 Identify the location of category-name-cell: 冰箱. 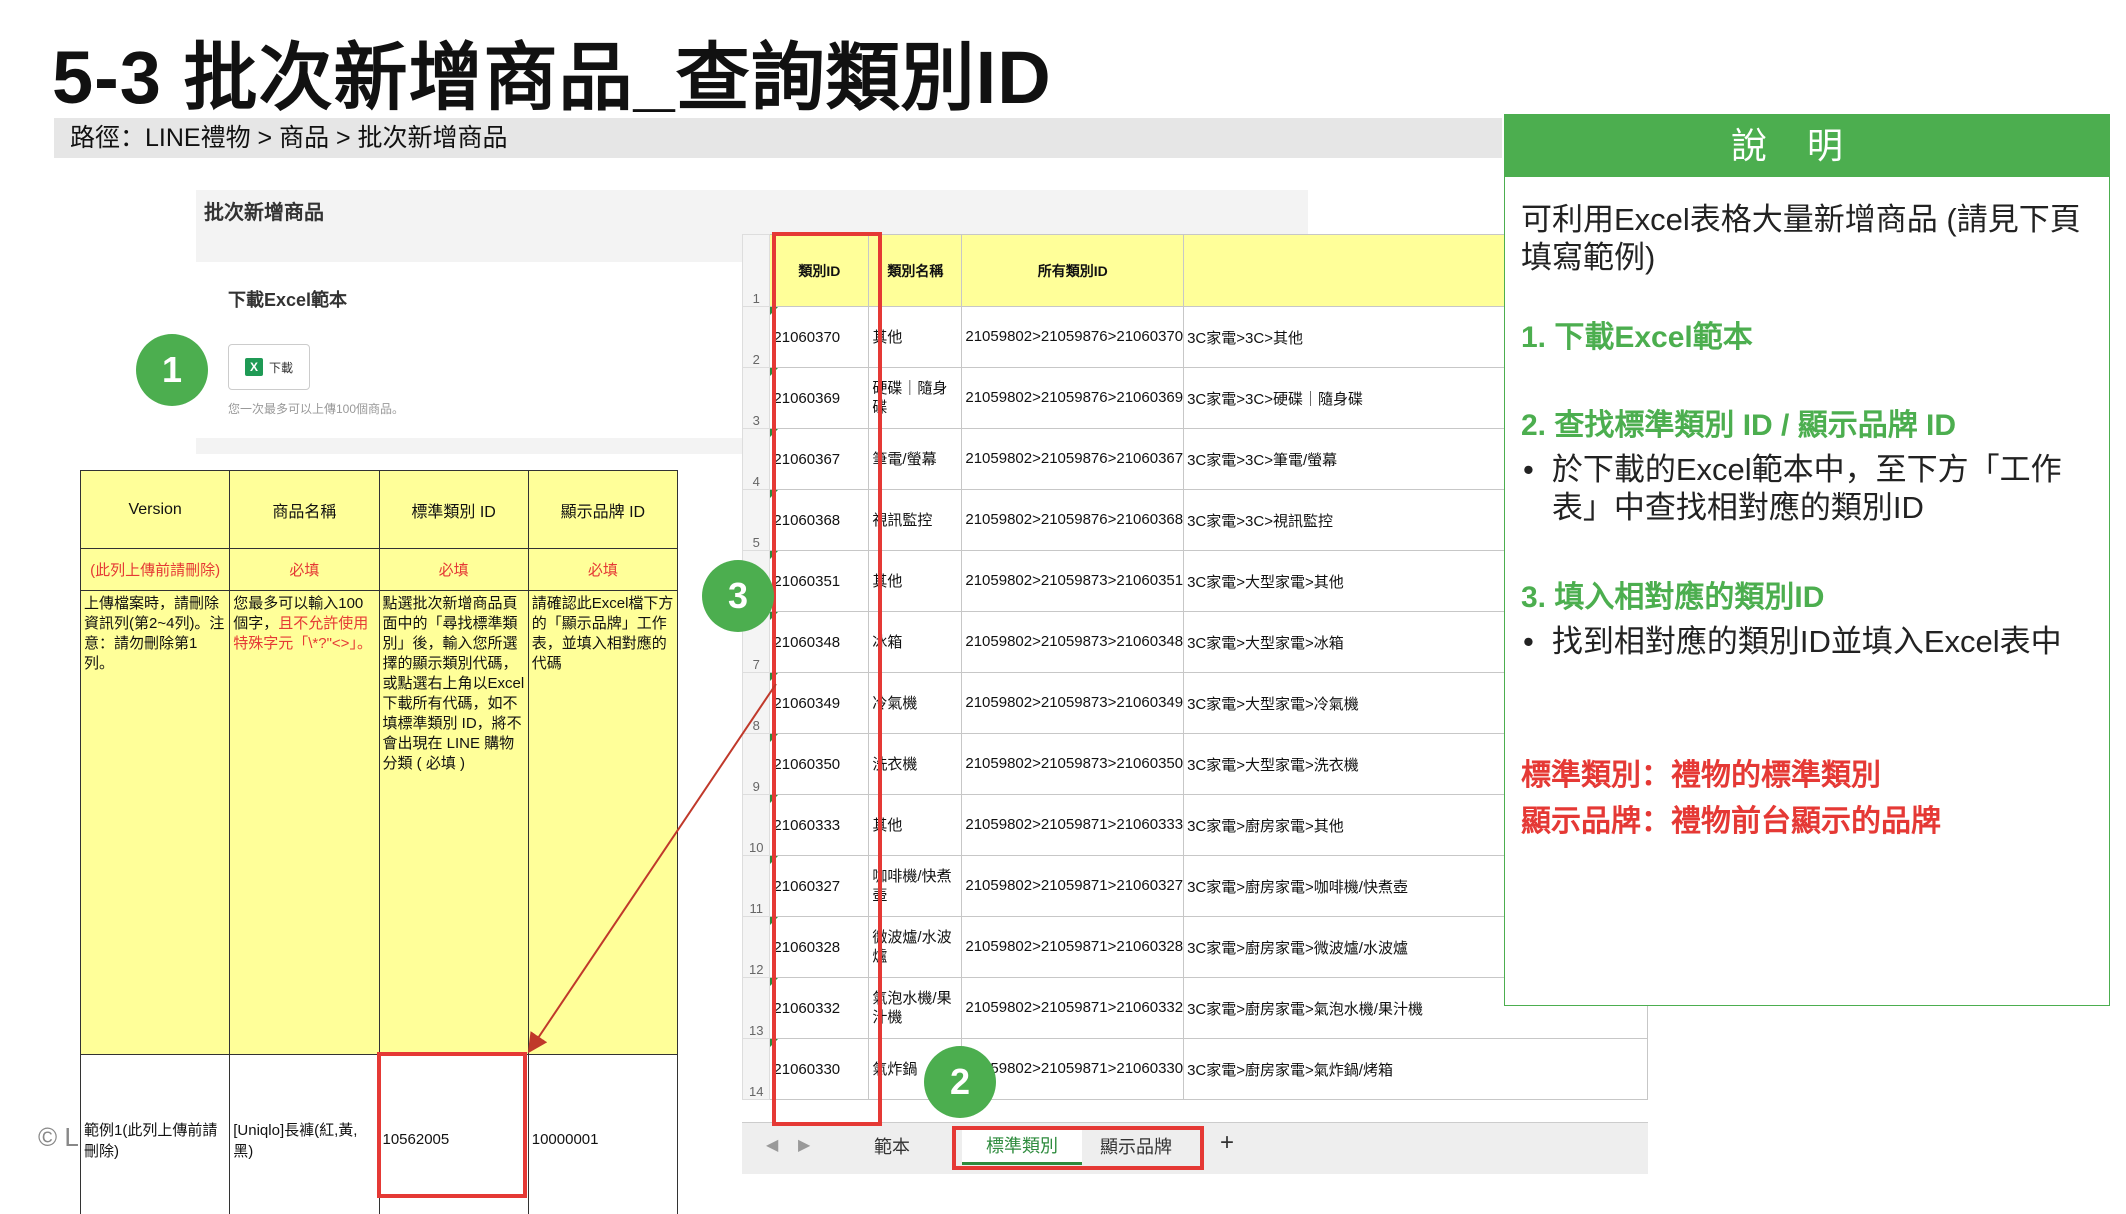
(915, 642).